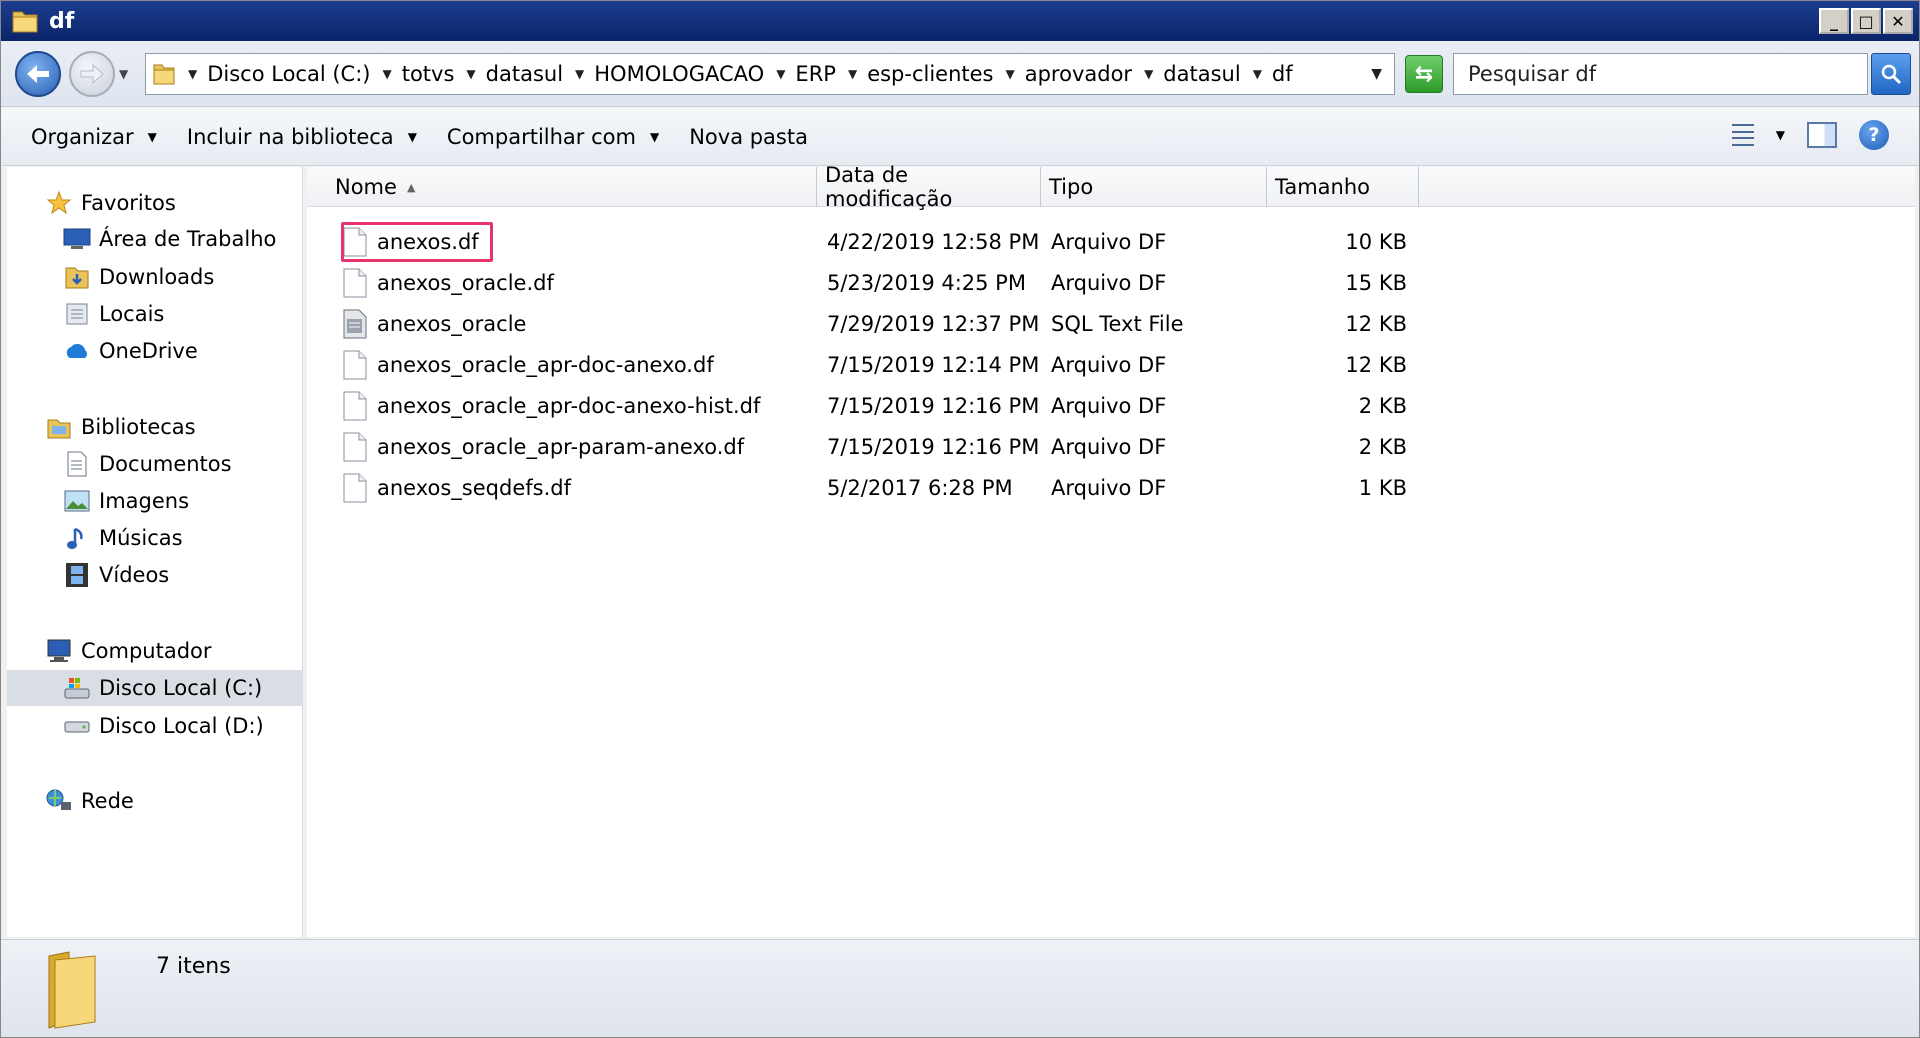 Image resolution: width=1920 pixels, height=1038 pixels. I want to click on search-button, so click(1891, 74).